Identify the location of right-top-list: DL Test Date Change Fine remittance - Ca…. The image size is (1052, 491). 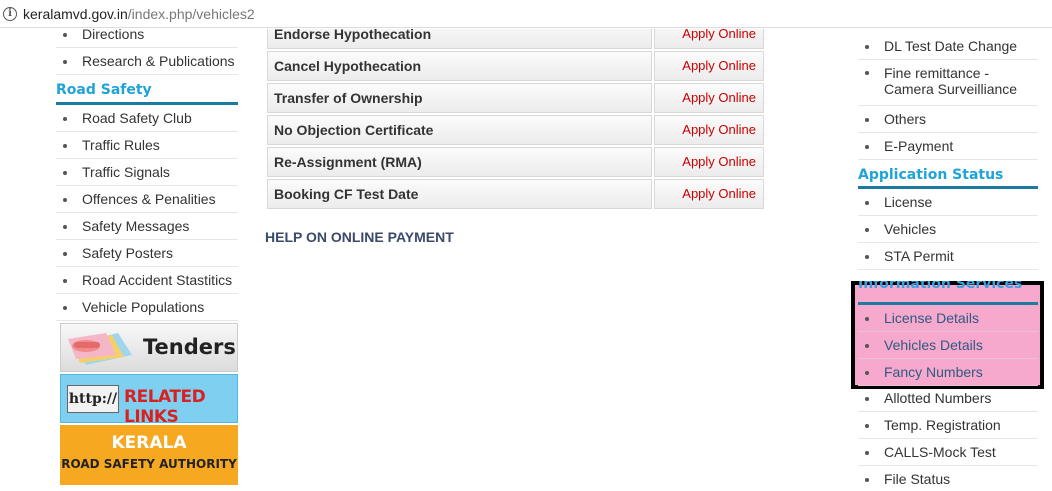
(948, 96).